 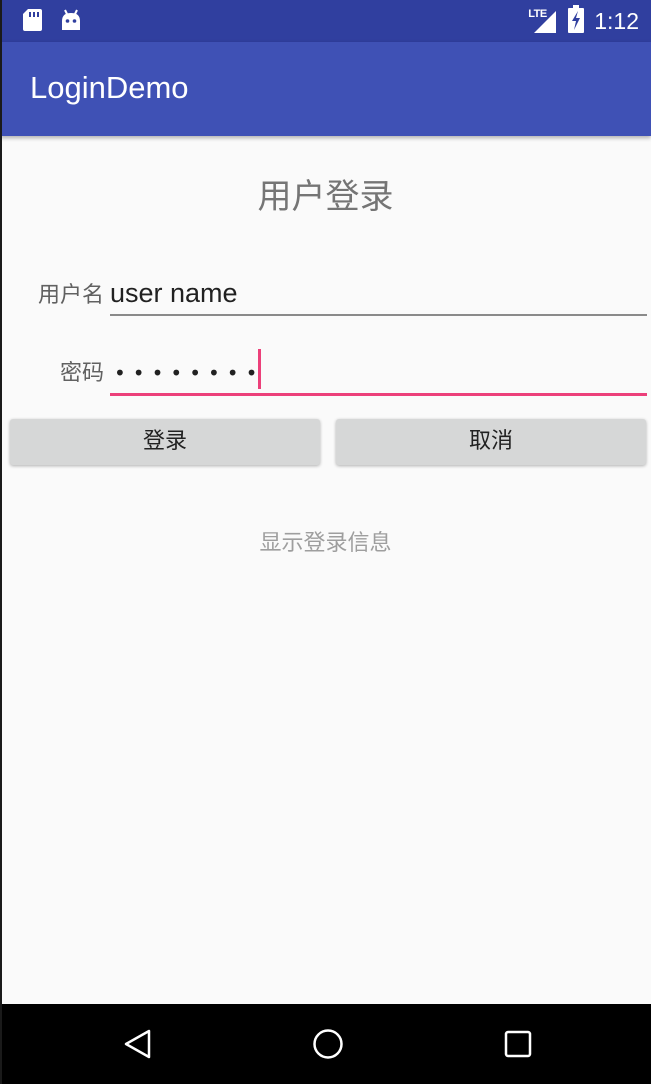 I want to click on app-title: LoginDemo, so click(x=109, y=87).